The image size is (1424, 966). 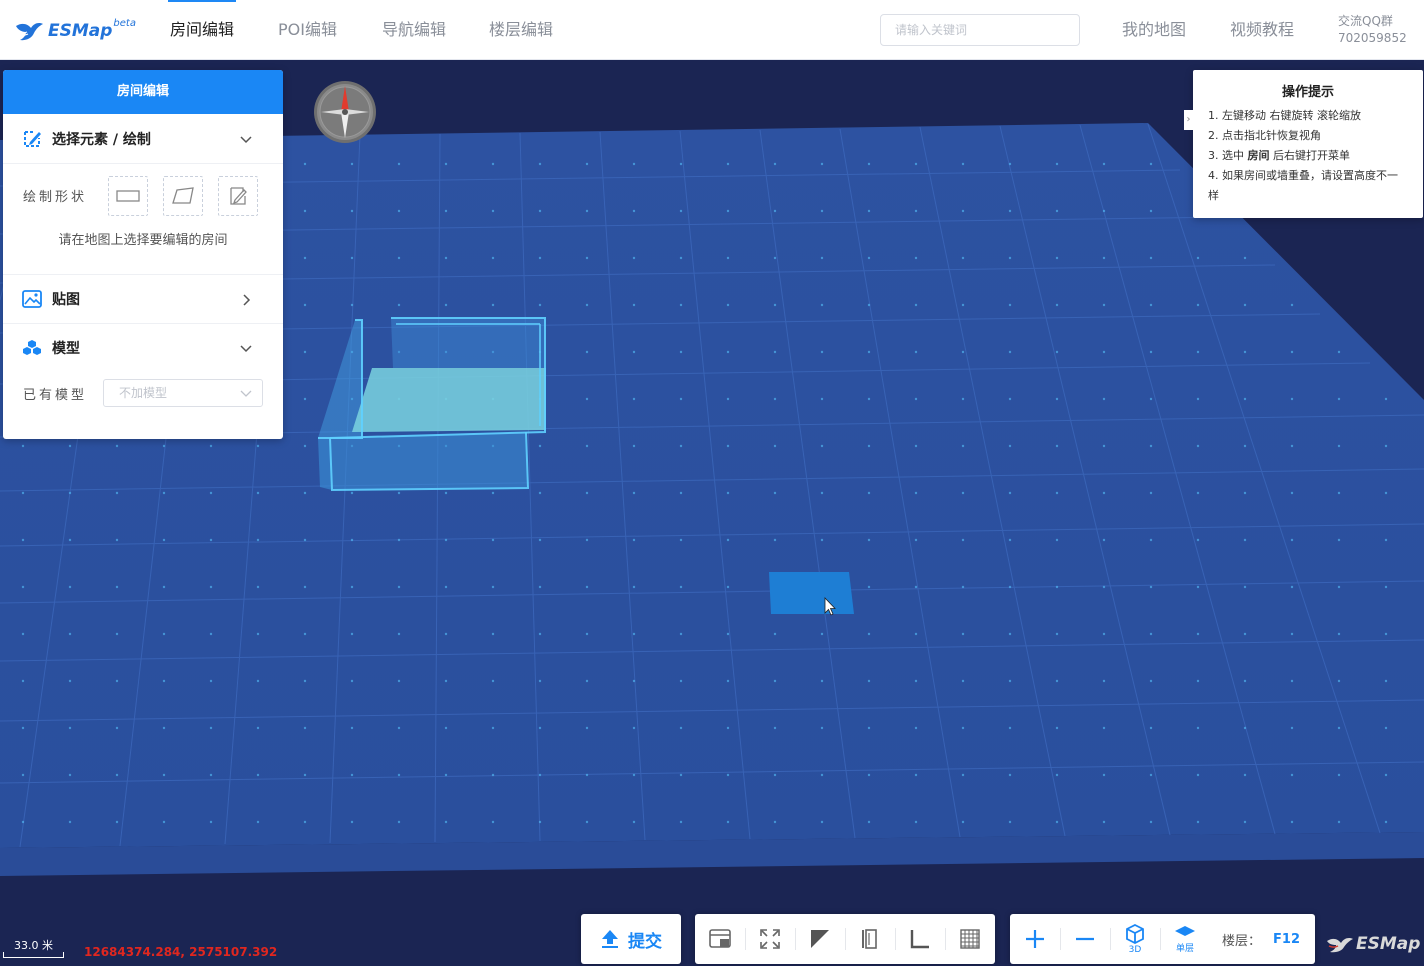 I want to click on tip-item: 1. 左键移动 右键旋转 滚轮缩放, so click(x=1284, y=115).